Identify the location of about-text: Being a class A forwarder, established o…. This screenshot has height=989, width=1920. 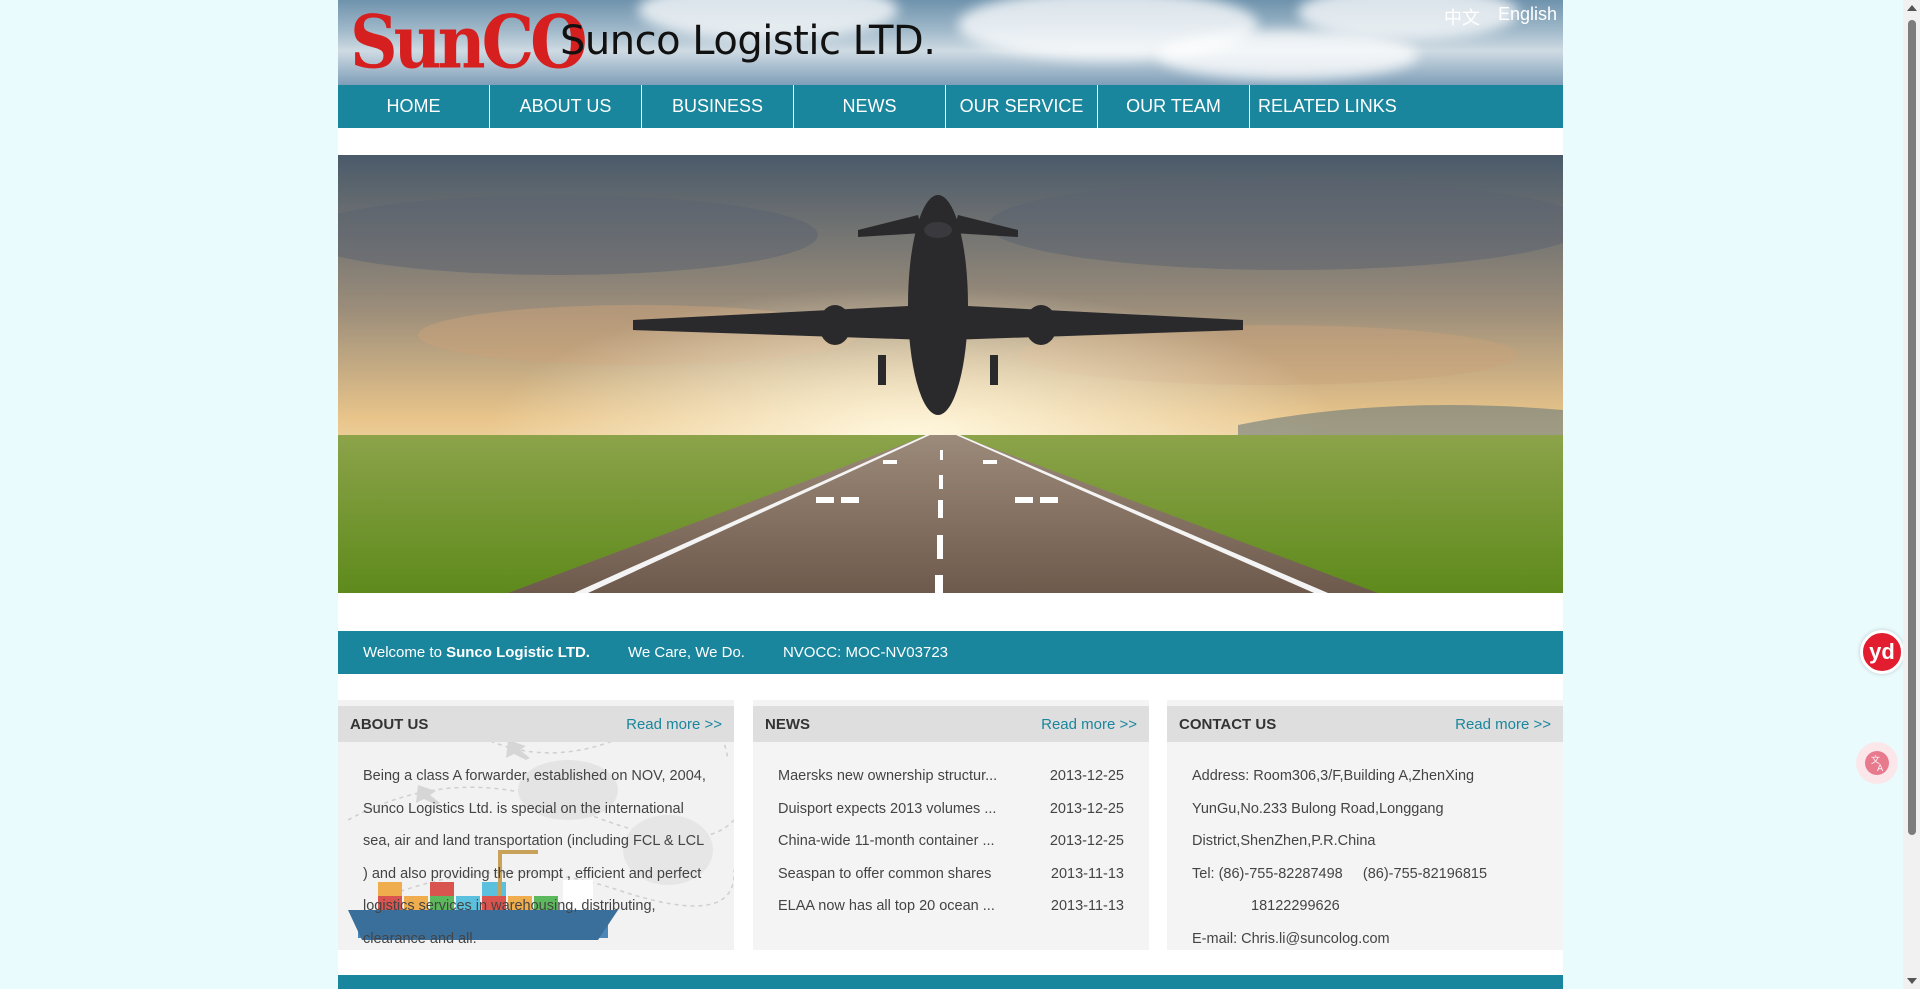
(534, 857).